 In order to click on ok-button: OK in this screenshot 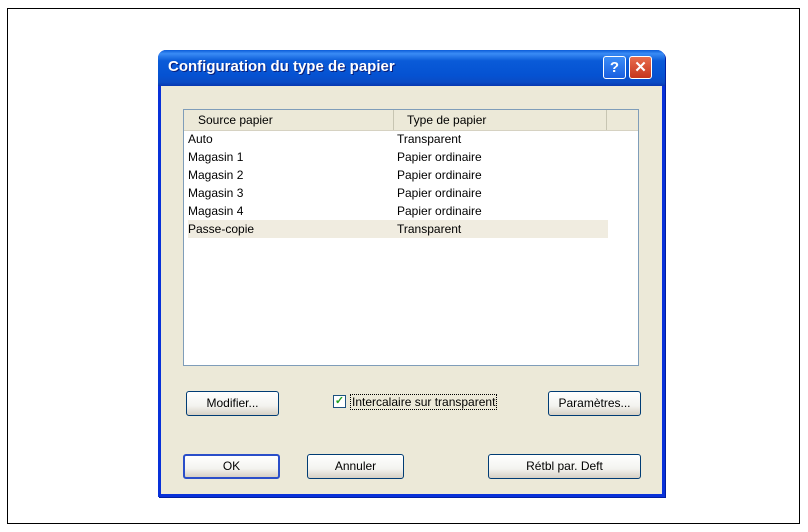, I will do `click(231, 466)`.